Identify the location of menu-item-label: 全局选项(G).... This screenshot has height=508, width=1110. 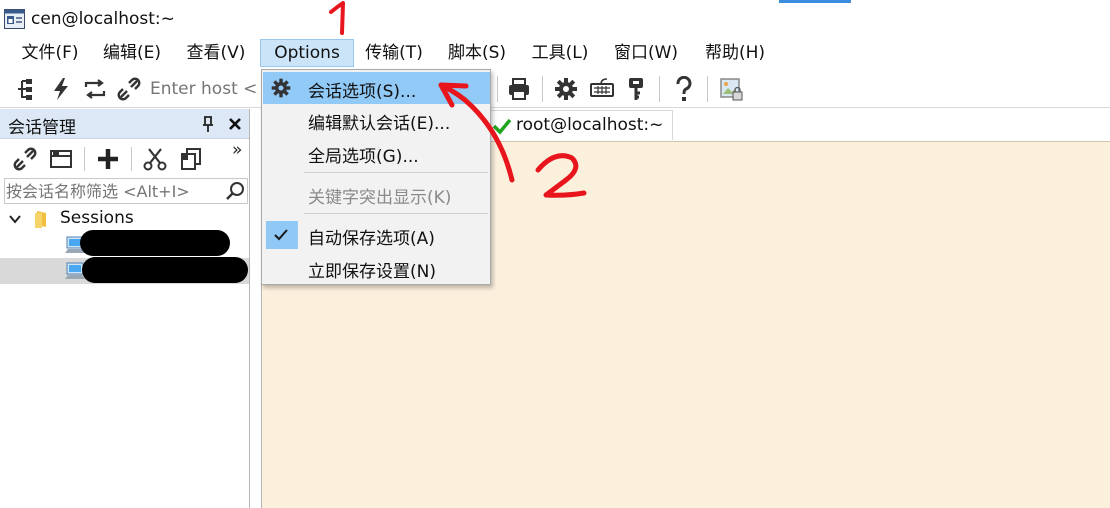
(363, 157).